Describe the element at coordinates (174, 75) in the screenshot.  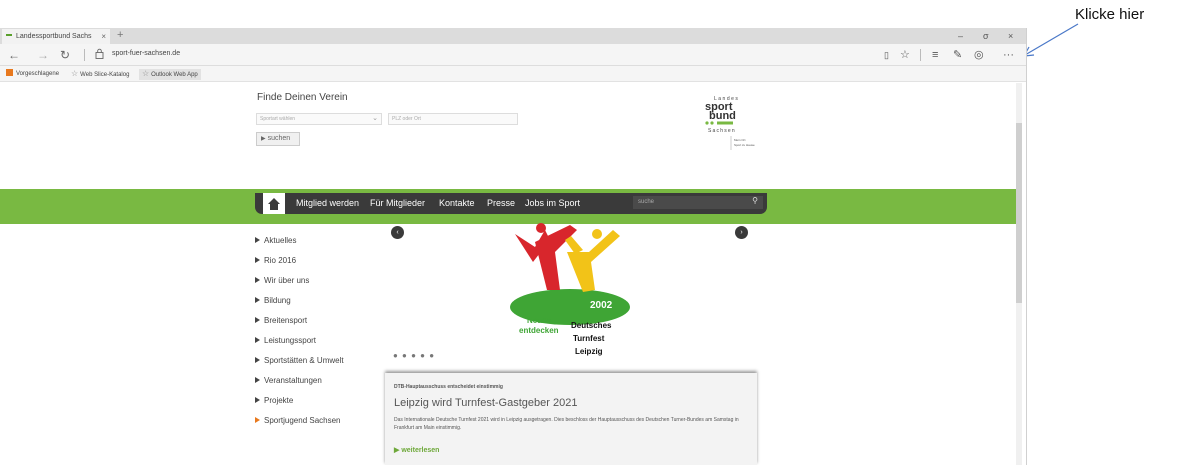
I see `favorite-label: Outlook Web App` at that location.